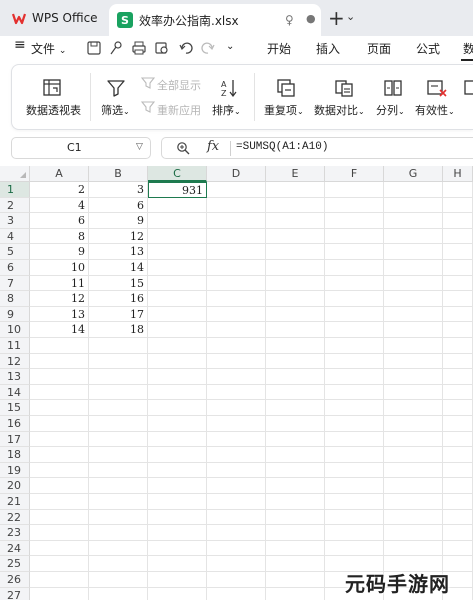  What do you see at coordinates (236, 455) in the screenshot?
I see `cell-d18` at bounding box center [236, 455].